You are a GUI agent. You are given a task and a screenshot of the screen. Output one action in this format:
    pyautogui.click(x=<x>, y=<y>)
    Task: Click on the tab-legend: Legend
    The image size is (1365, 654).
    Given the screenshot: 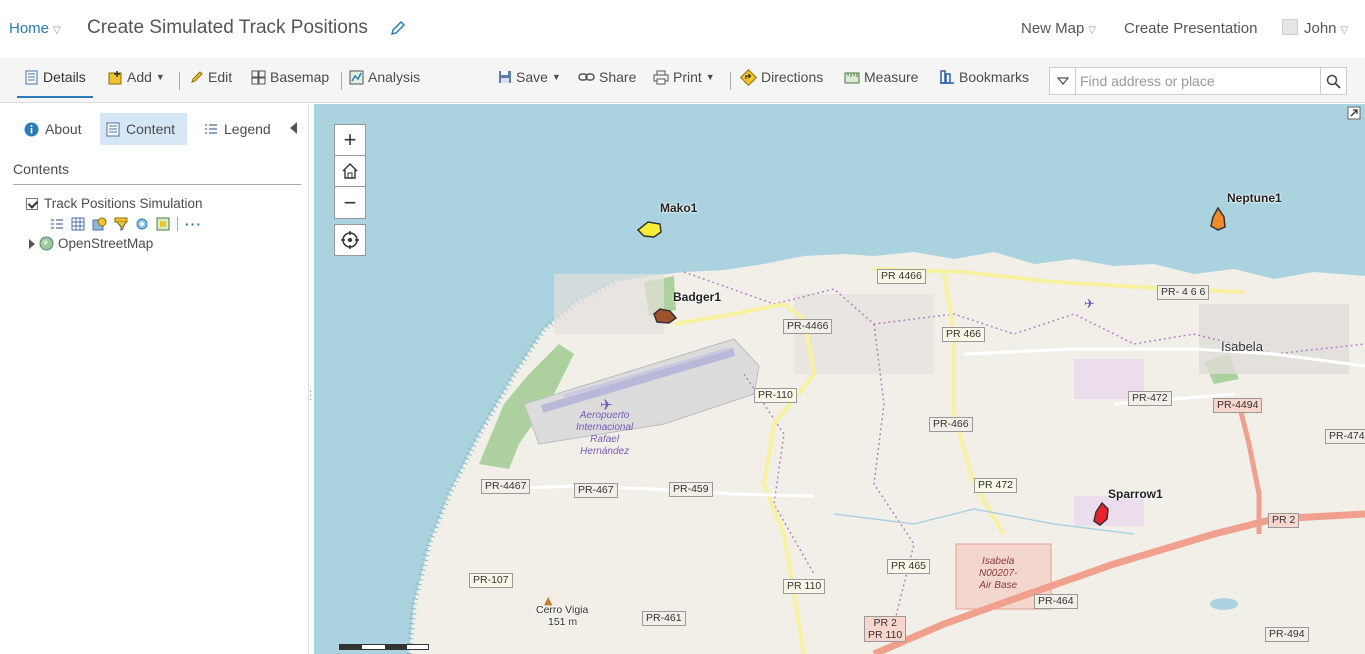 What is the action you would take?
    pyautogui.click(x=237, y=129)
    